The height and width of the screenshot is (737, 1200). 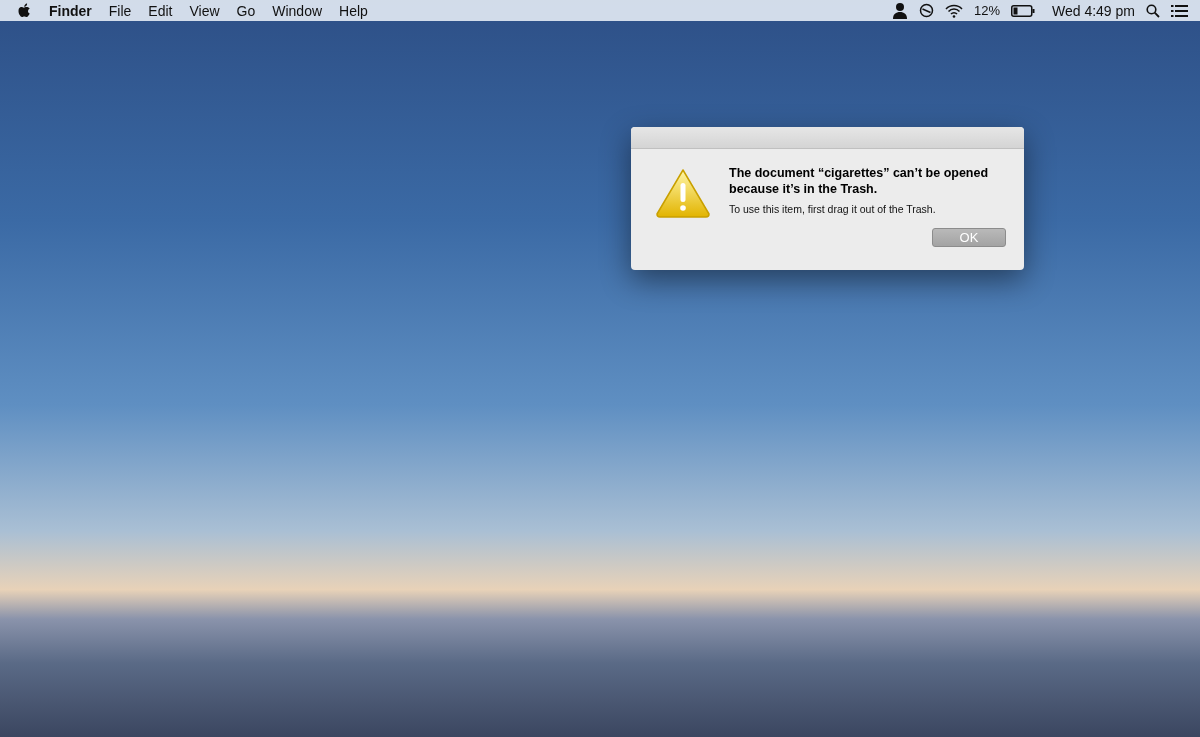 I want to click on menu-item: Edit, so click(x=160, y=10).